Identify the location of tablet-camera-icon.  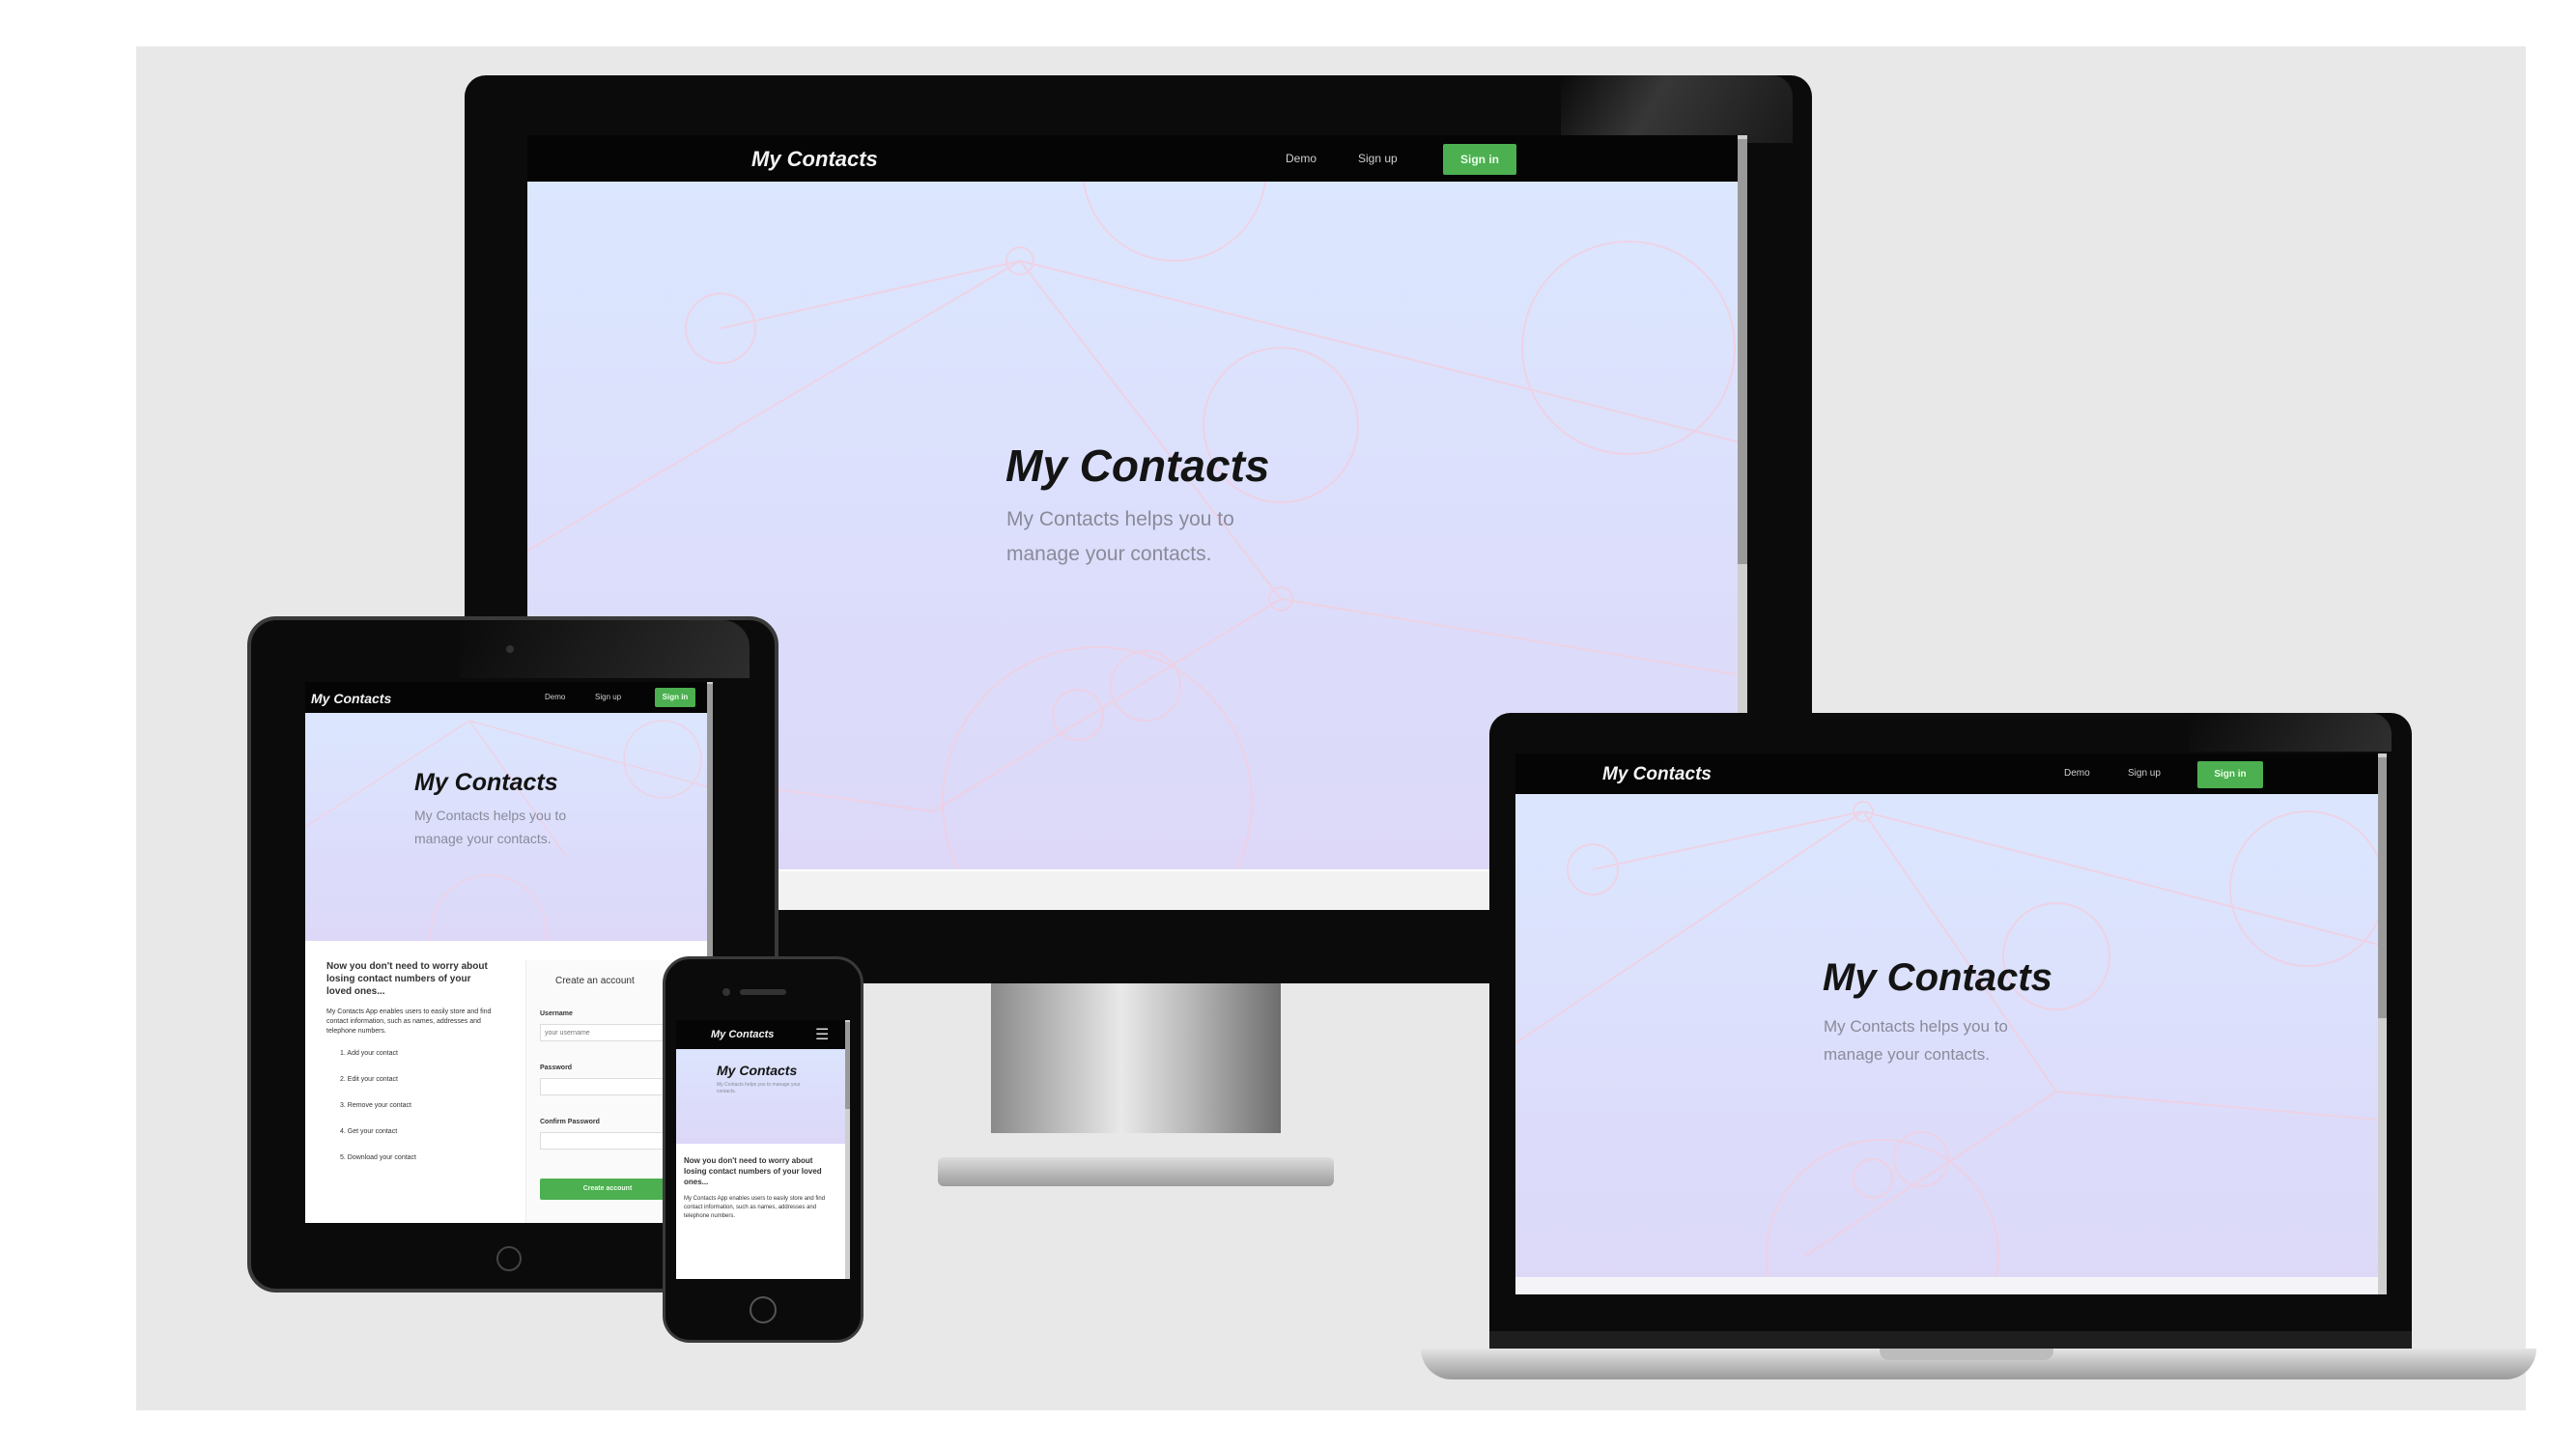
(510, 649).